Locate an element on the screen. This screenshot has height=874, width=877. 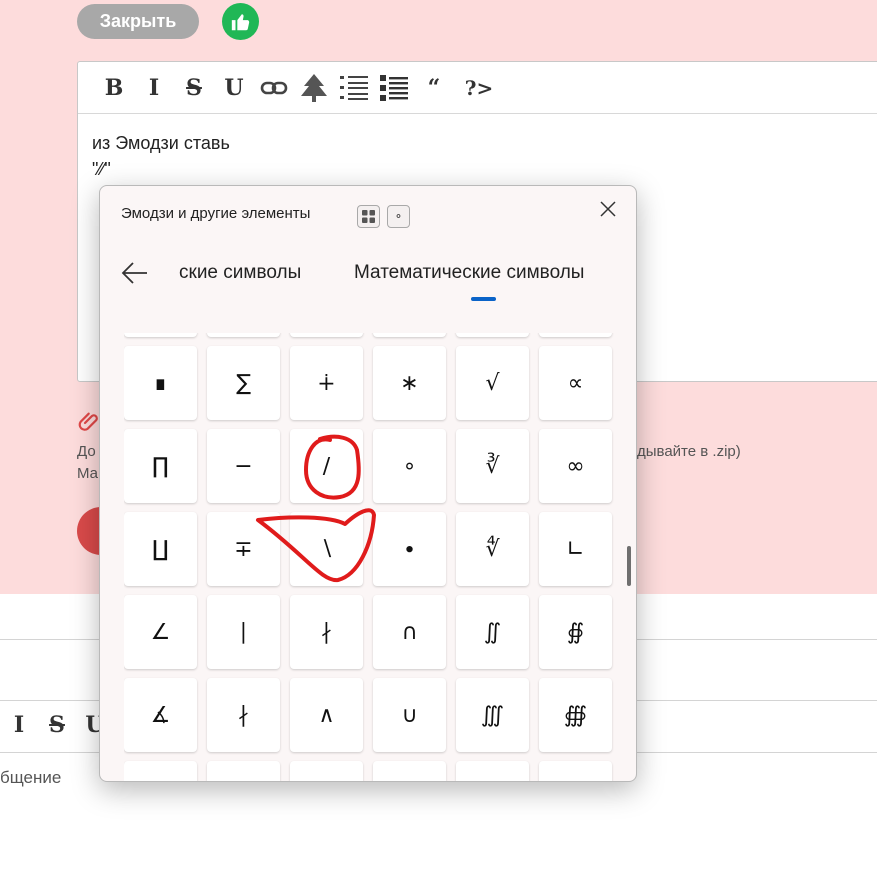
close-icon is located at coordinates (608, 209).